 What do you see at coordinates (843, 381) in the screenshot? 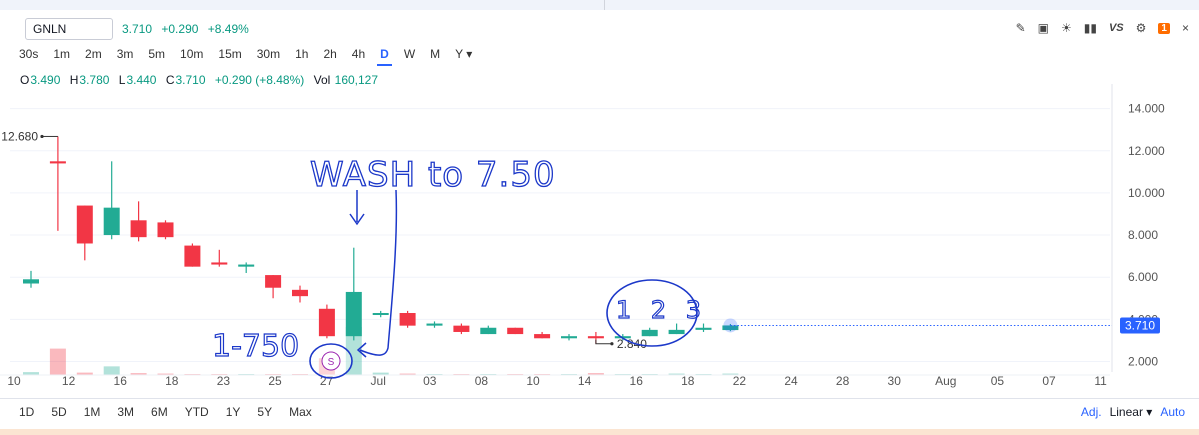
I see `x-tick-label: 28` at bounding box center [843, 381].